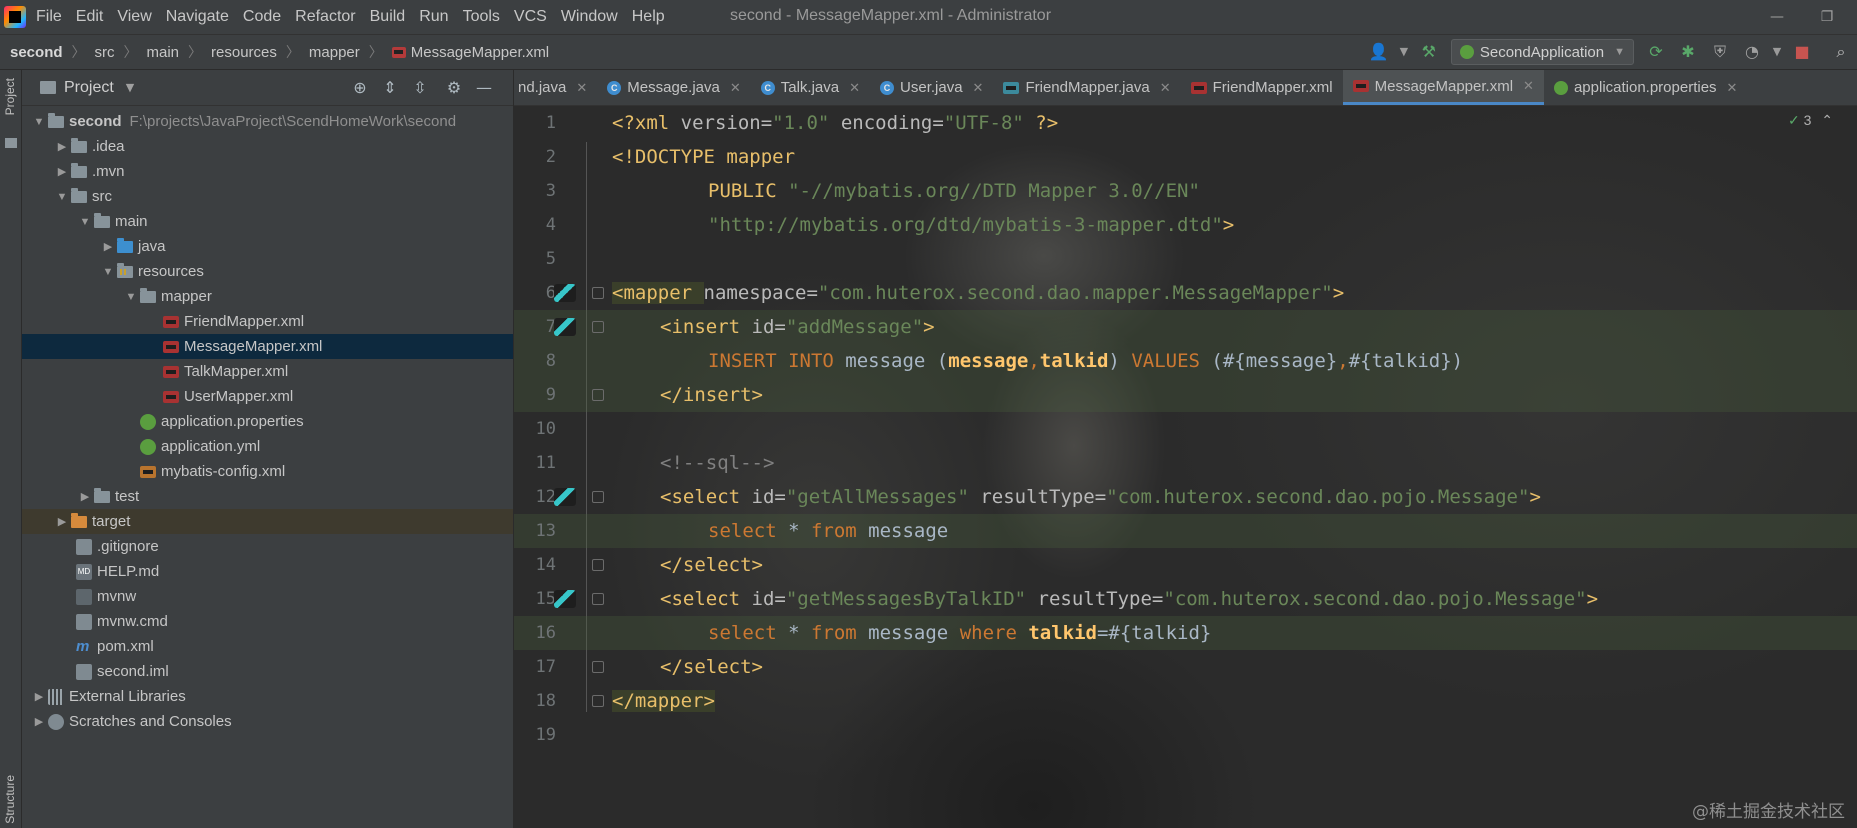  I want to click on menu-file: File, so click(49, 17).